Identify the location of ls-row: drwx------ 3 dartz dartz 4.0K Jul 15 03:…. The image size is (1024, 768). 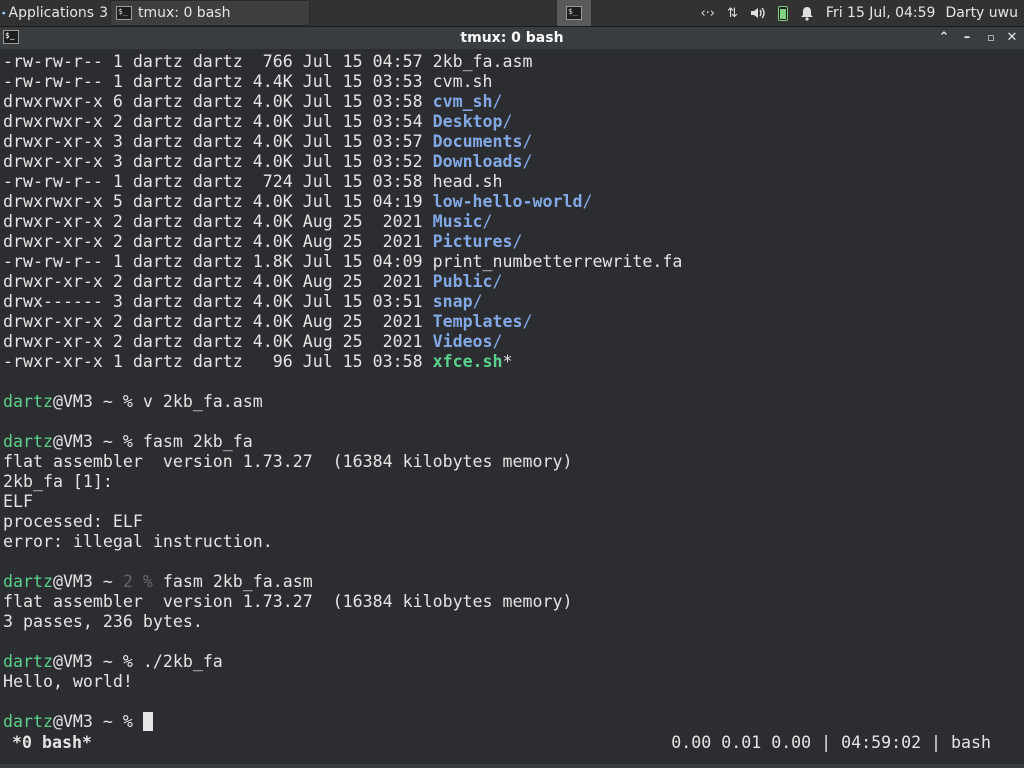
(243, 302).